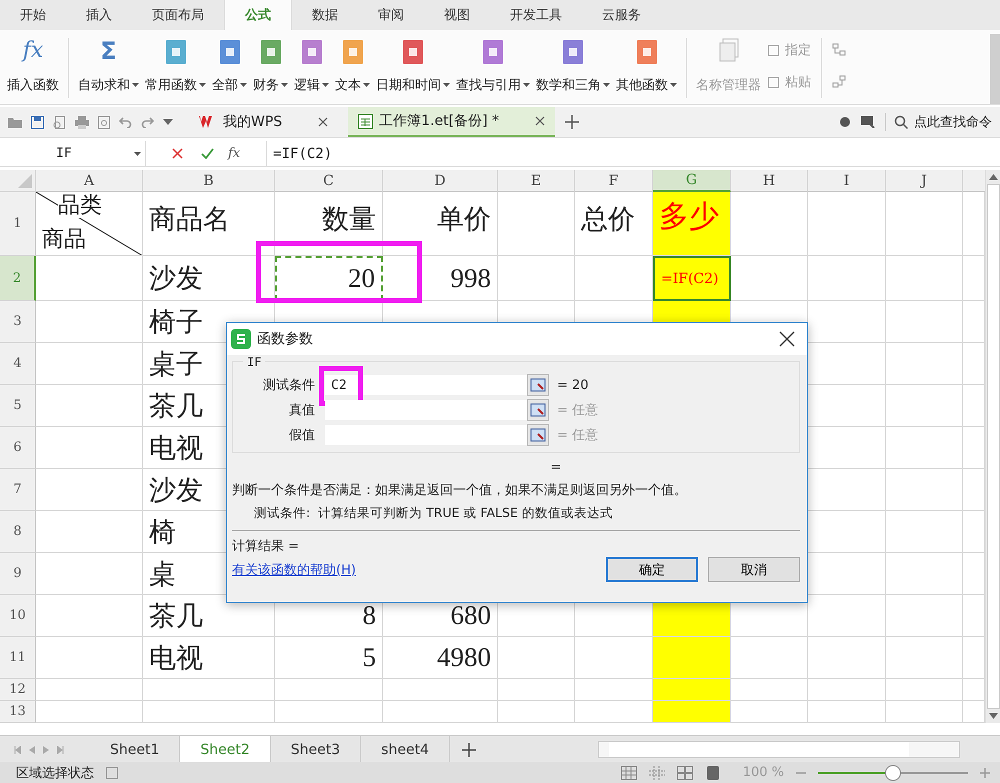  What do you see at coordinates (178, 15) in the screenshot?
I see `menu-tab: 页面布局` at bounding box center [178, 15].